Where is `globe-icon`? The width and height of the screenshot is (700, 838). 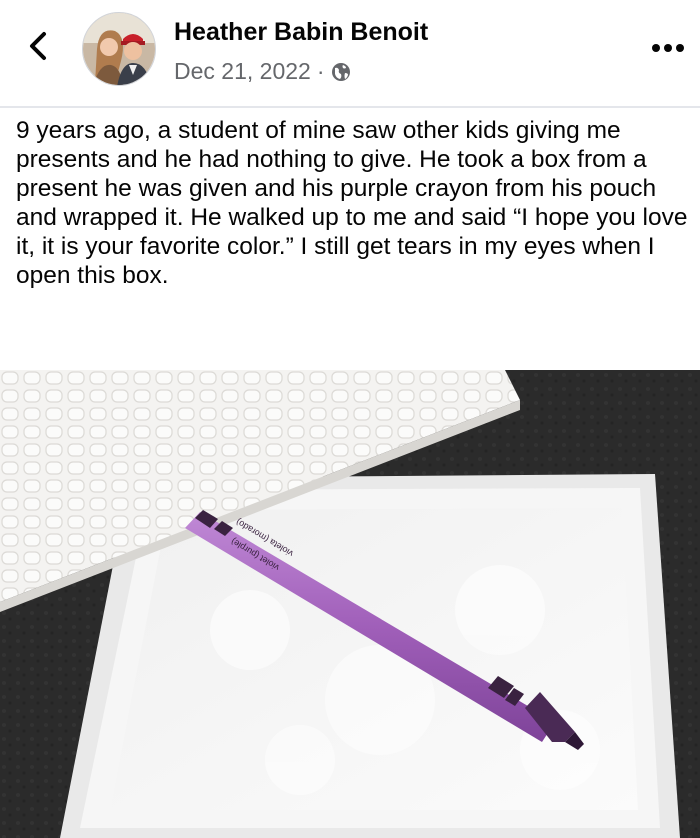 globe-icon is located at coordinates (340, 71).